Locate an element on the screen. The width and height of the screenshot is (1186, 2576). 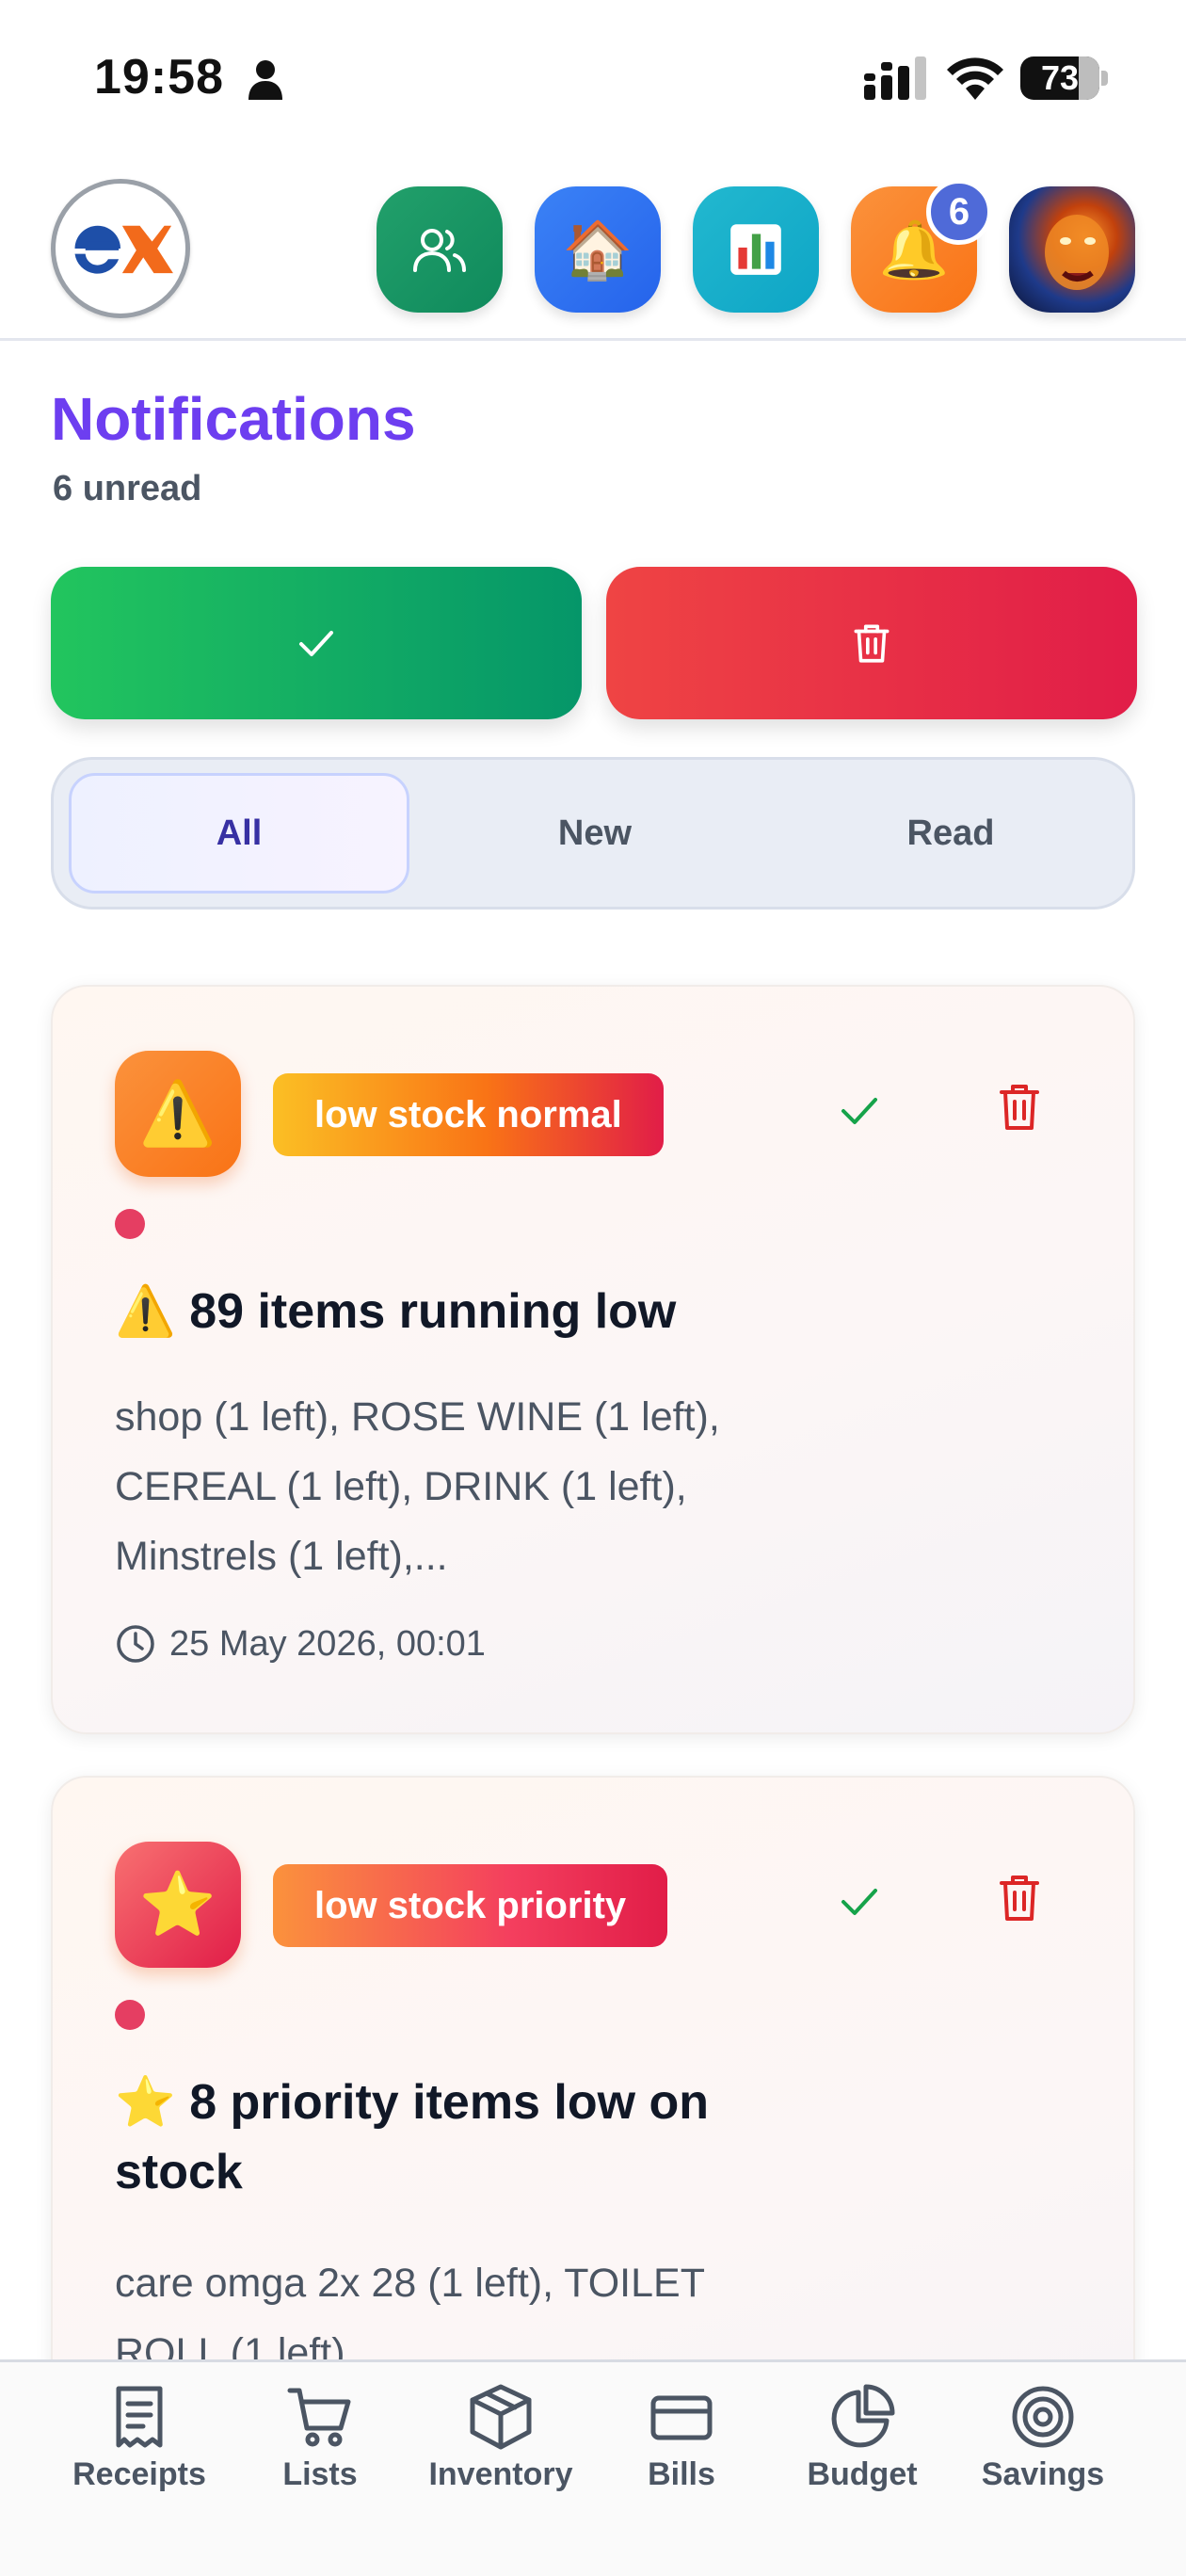
bar-chart-icon is located at coordinates (755, 249).